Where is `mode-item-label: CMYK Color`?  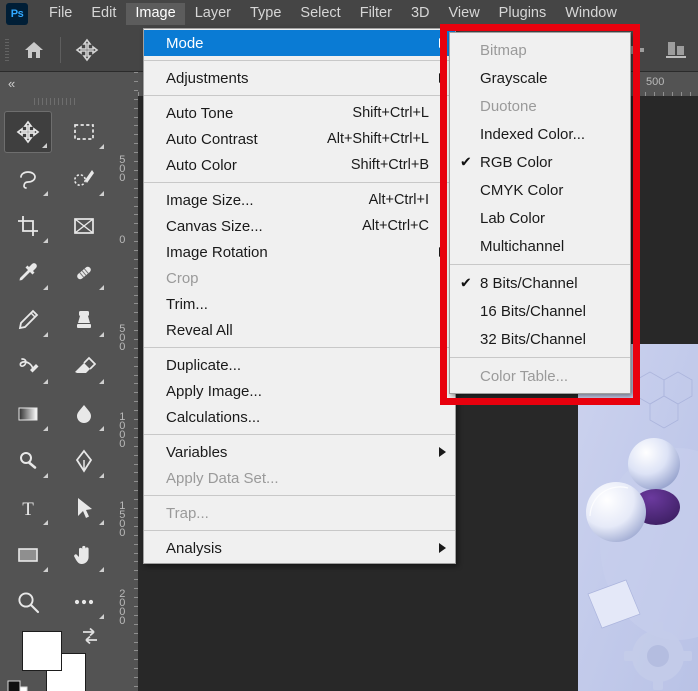
mode-item-label: CMYK Color is located at coordinates (522, 190).